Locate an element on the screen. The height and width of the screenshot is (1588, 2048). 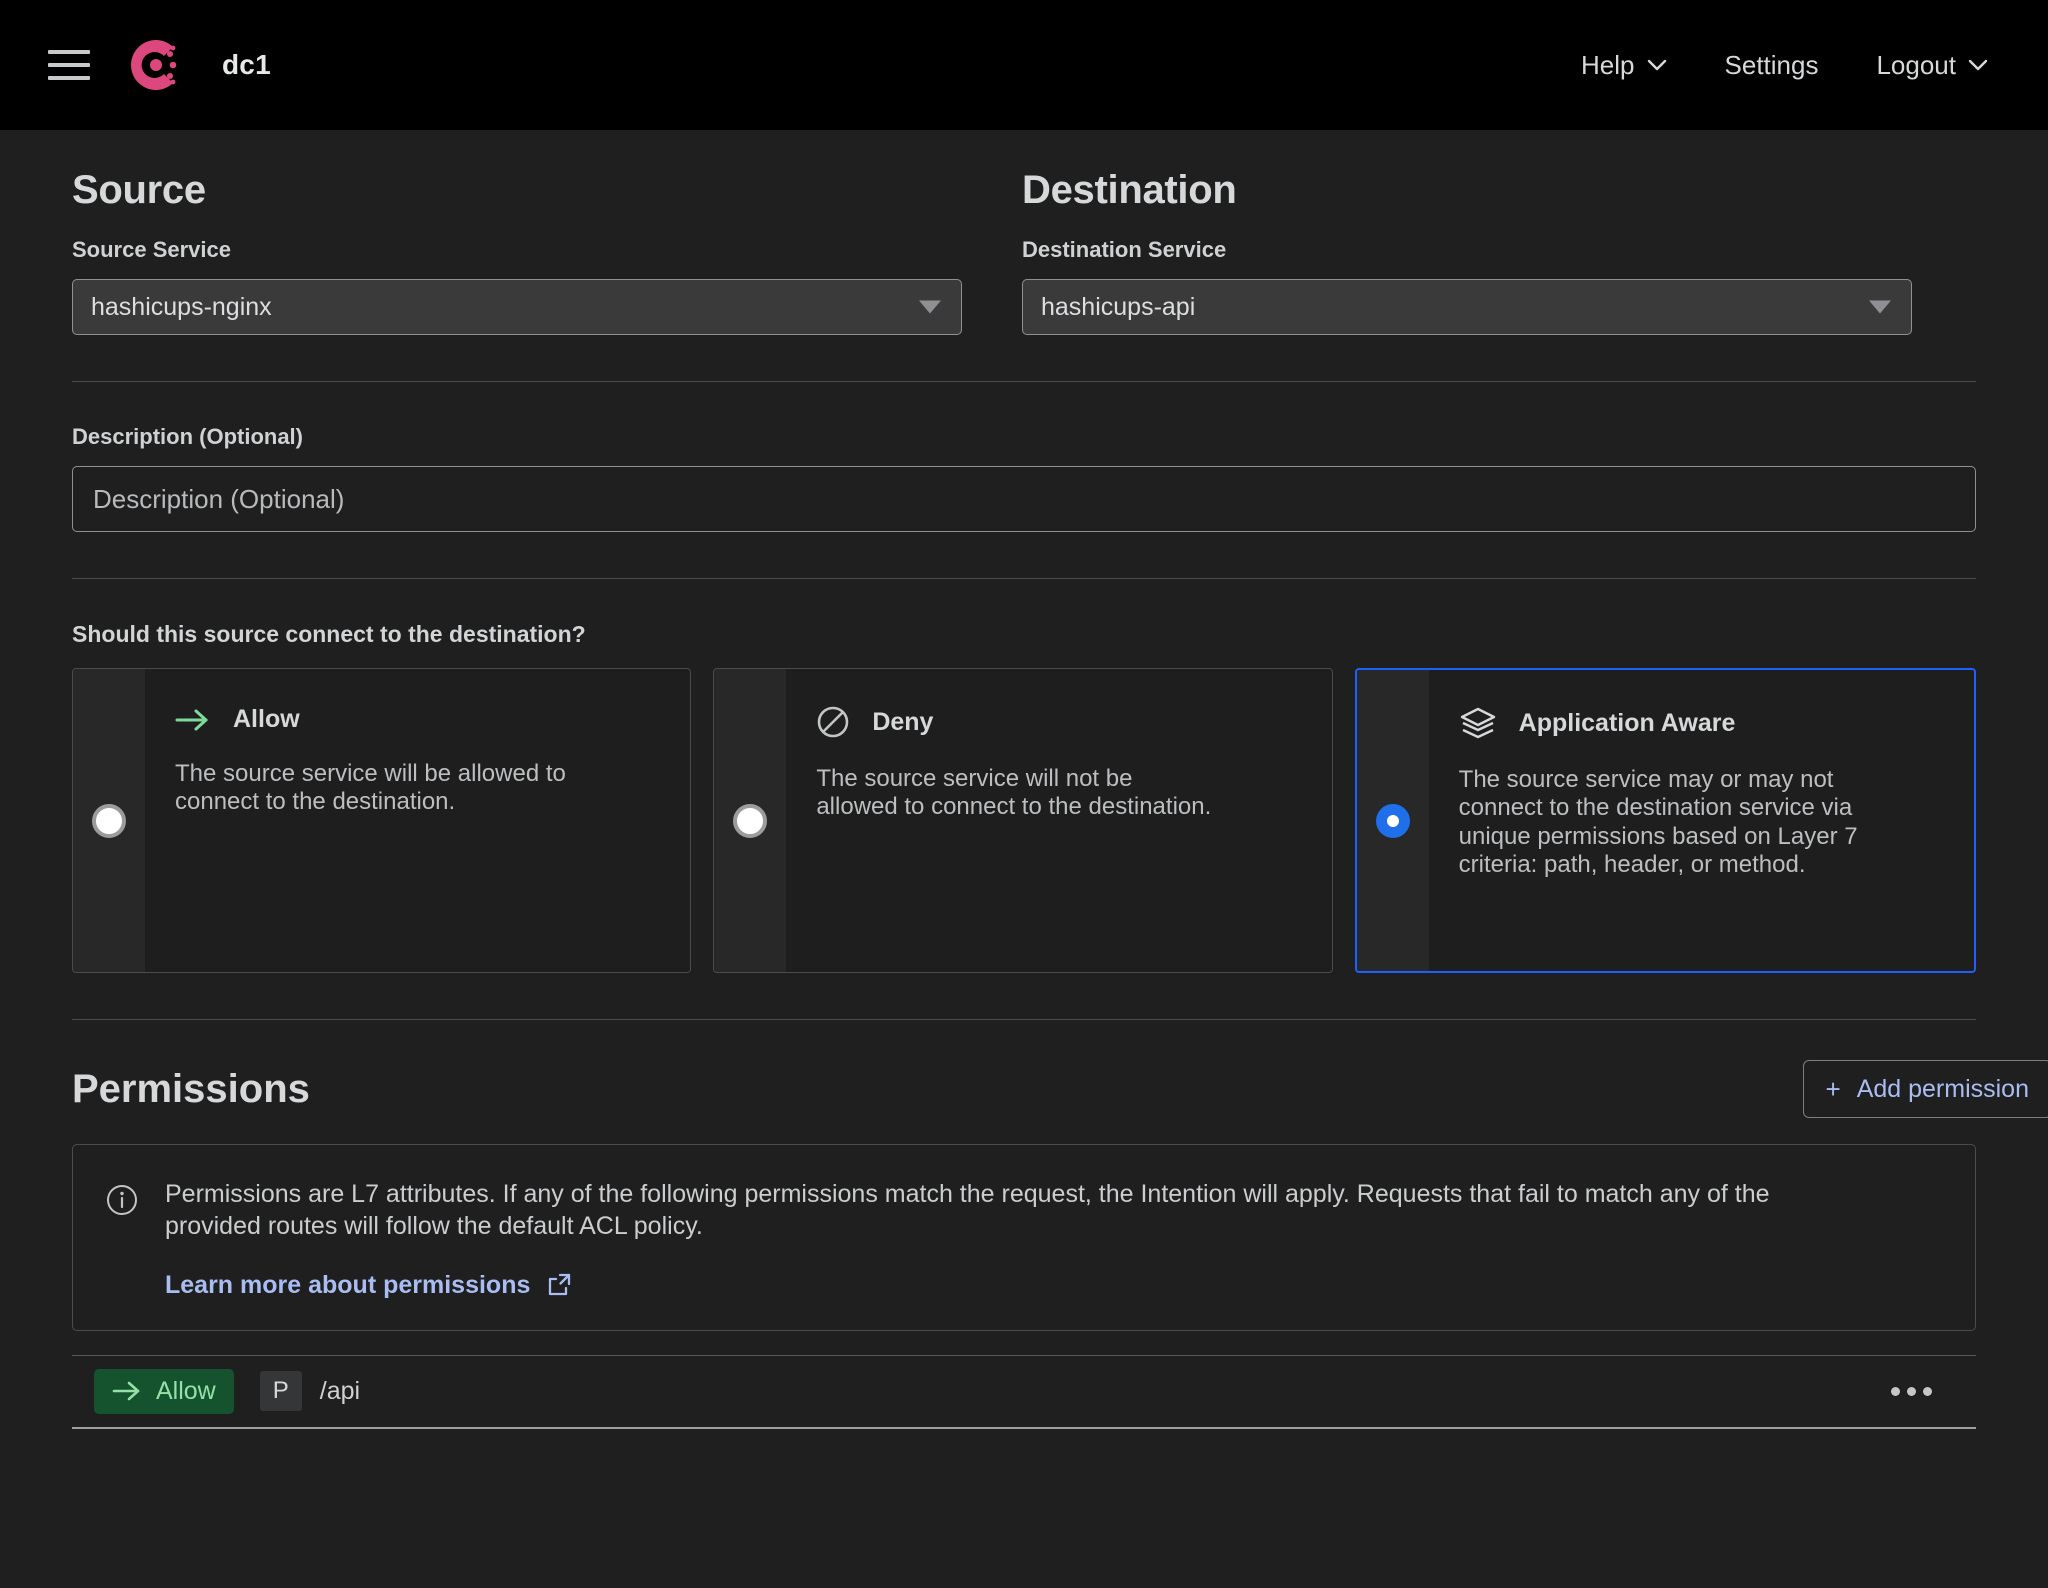
description-placeholder: Description (Optional) is located at coordinates (219, 498).